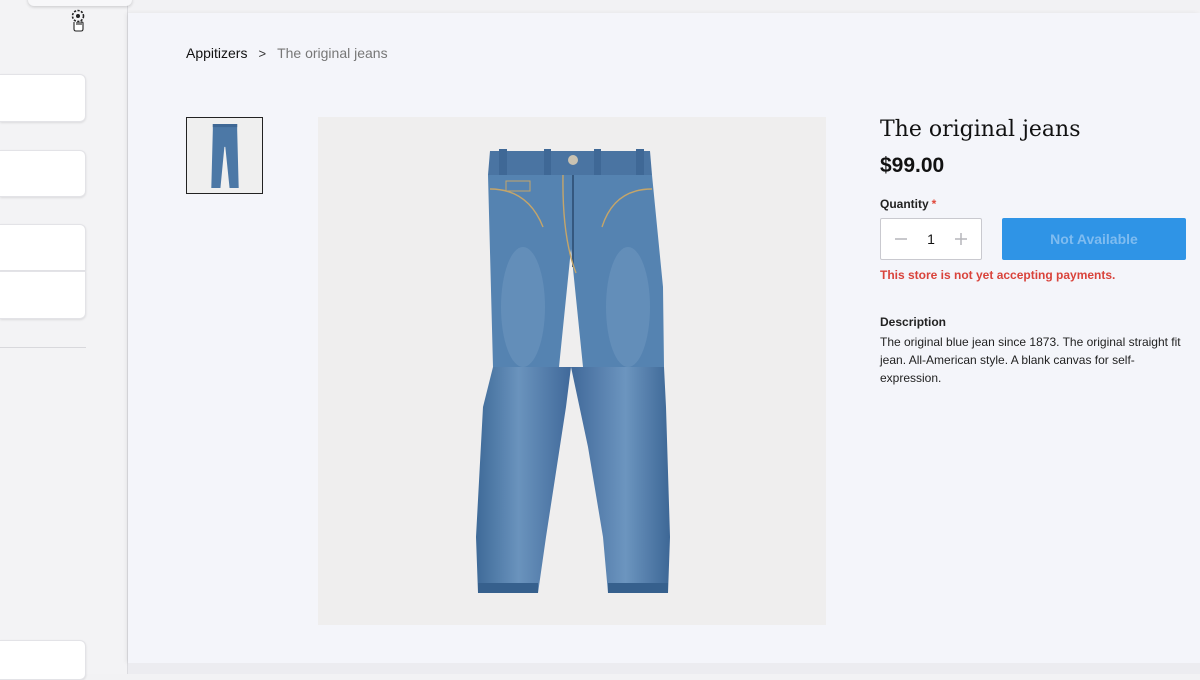 The height and width of the screenshot is (680, 1200). I want to click on sidebar-top-tab, so click(80, 3).